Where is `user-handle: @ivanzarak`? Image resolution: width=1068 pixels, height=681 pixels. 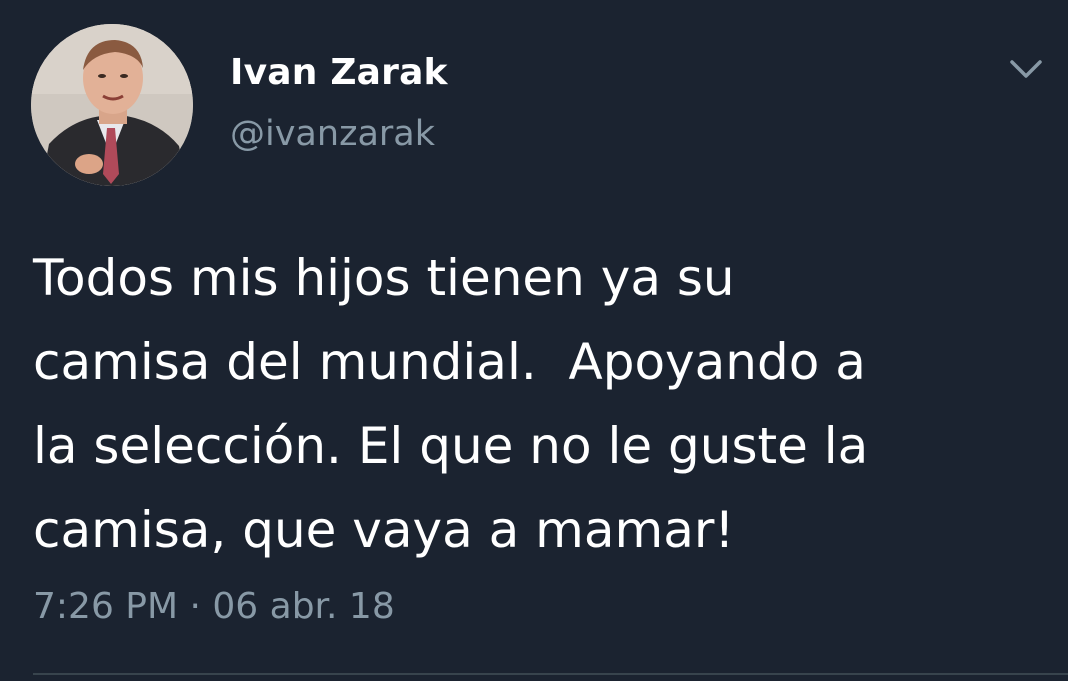 user-handle: @ivanzarak is located at coordinates (332, 134).